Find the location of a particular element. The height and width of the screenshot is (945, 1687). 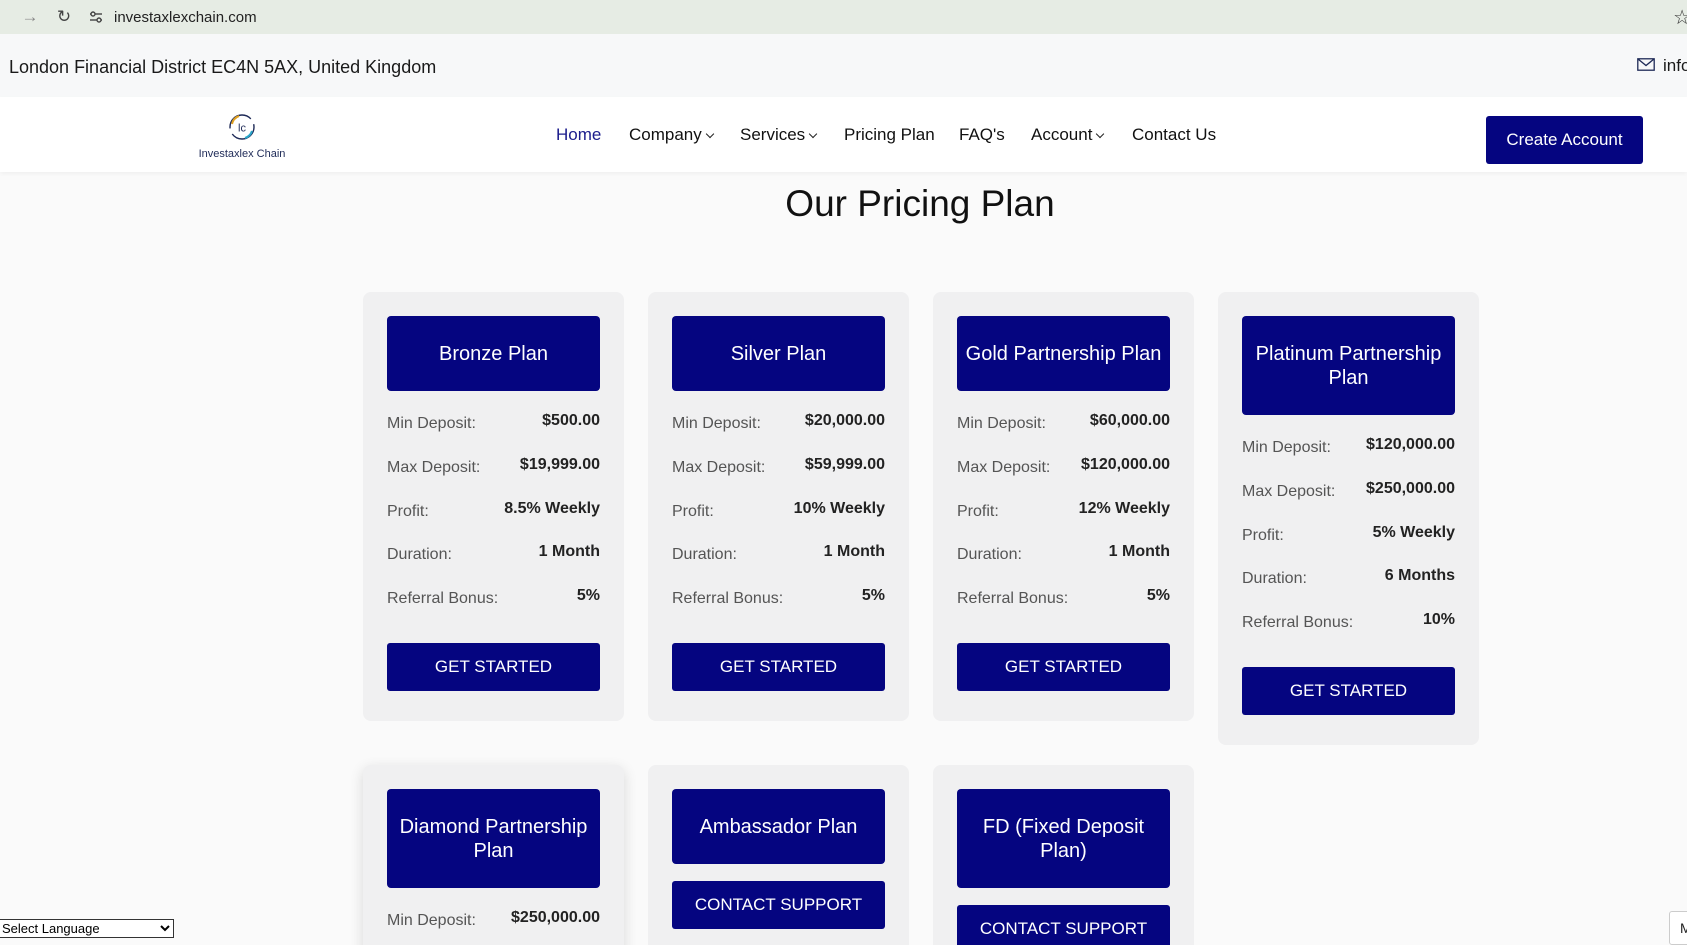

forward-arrow-icon: → is located at coordinates (30, 17).